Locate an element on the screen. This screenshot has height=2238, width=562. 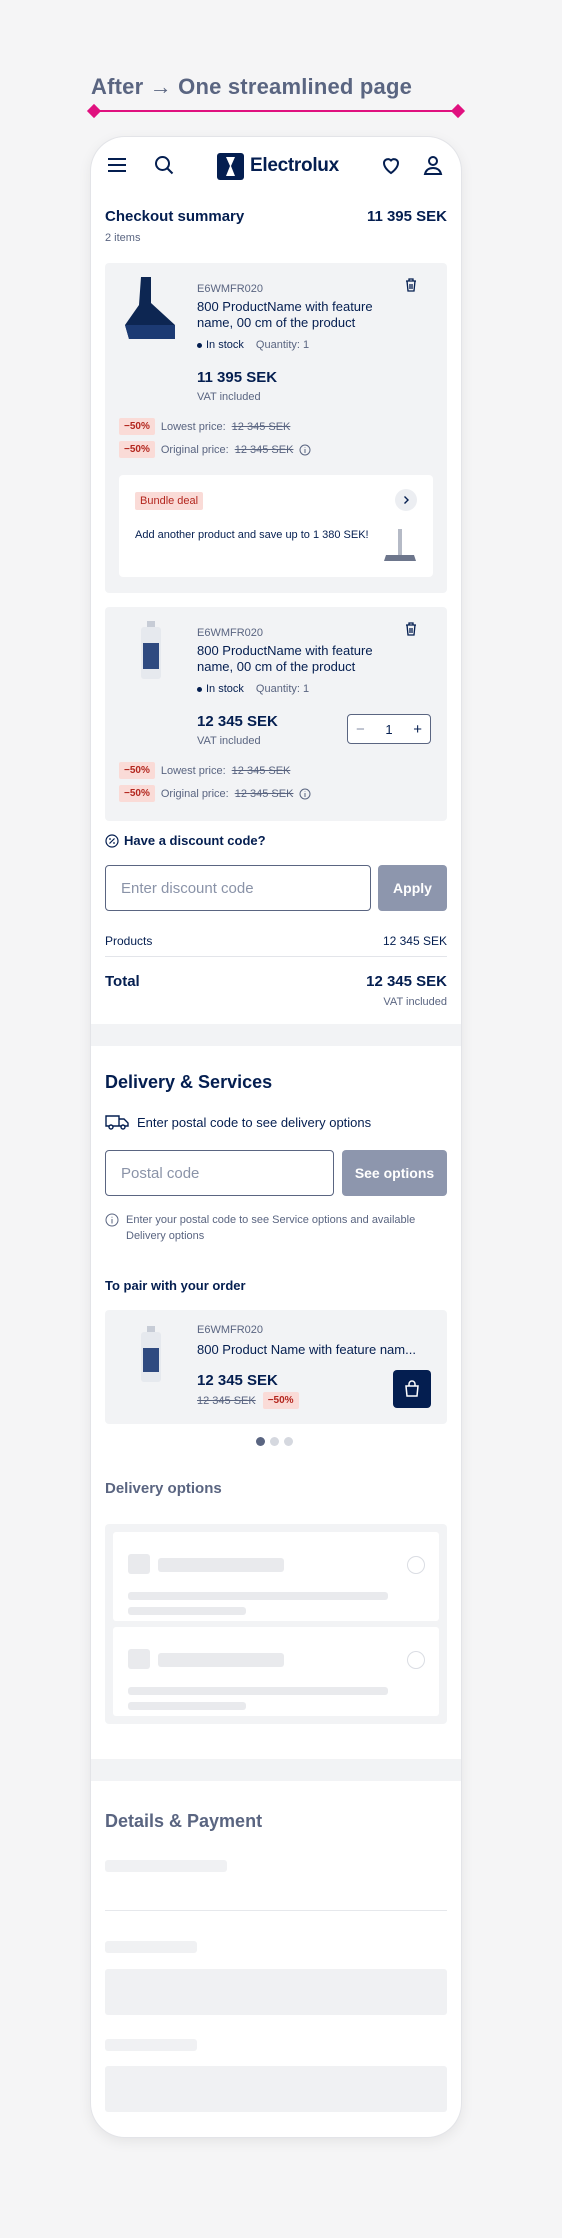
discount-heading: Have a discount code? is located at coordinates (185, 840).